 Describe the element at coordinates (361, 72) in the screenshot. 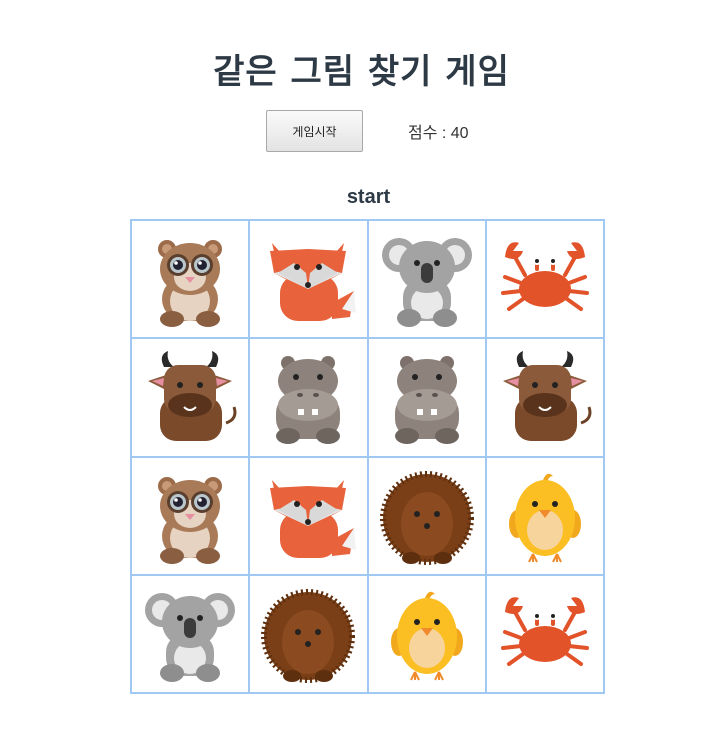

I see `page-title: 같은 그림 찾기 게임` at that location.